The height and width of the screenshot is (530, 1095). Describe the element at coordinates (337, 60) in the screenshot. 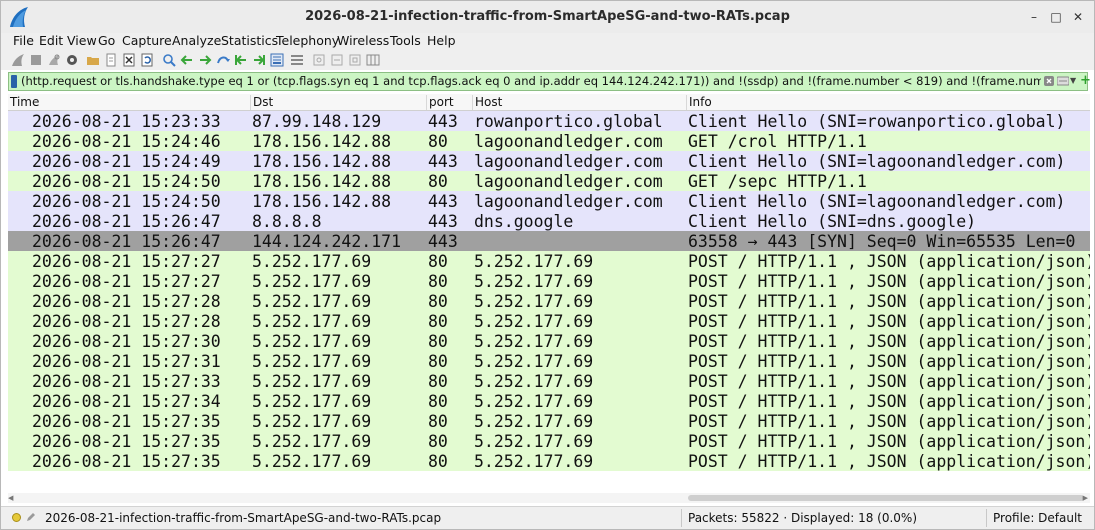

I see `zoom-out-icon` at that location.